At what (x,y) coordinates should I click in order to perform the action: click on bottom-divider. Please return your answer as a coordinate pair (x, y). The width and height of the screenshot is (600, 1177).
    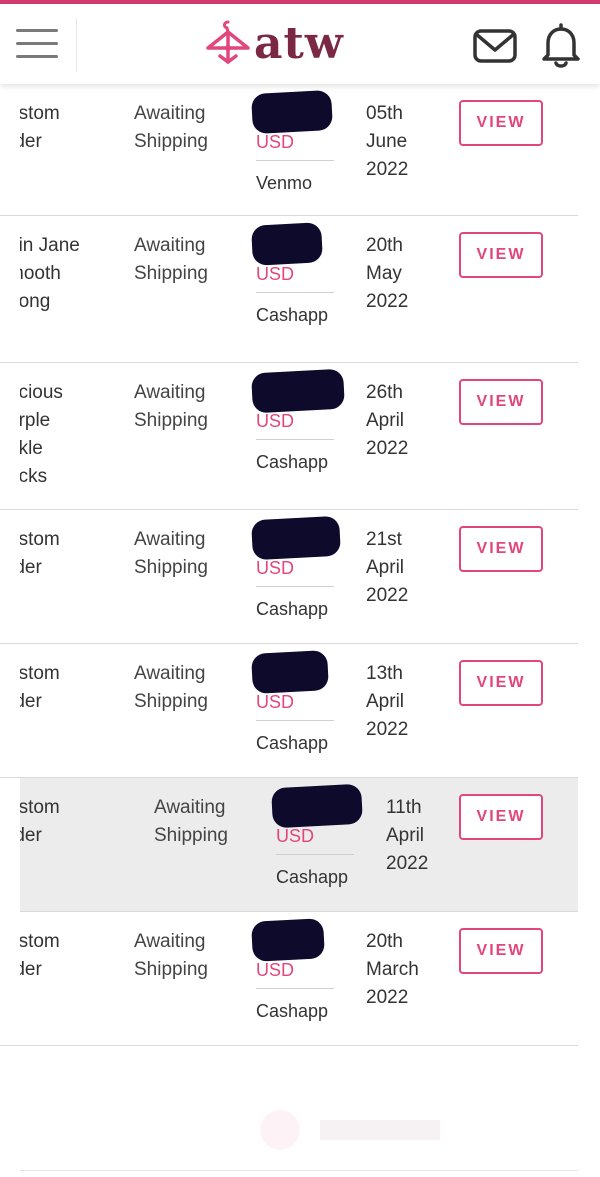
    Looking at the image, I should click on (299, 1170).